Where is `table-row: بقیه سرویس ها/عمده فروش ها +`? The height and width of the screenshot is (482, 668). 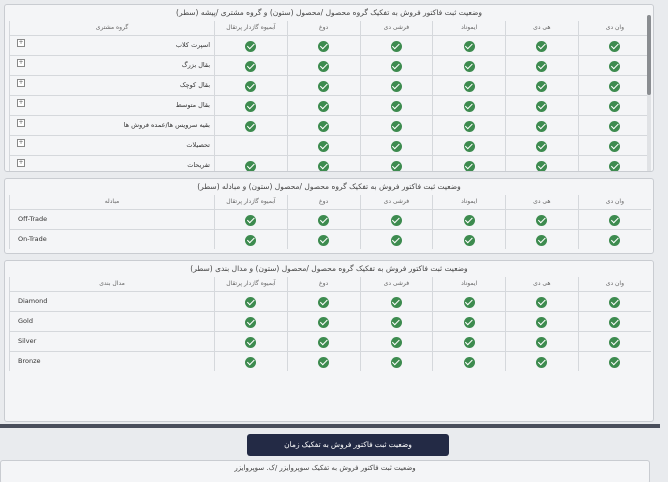 table-row: بقیه سرویس ها/عمده فروش ها + is located at coordinates (330, 124).